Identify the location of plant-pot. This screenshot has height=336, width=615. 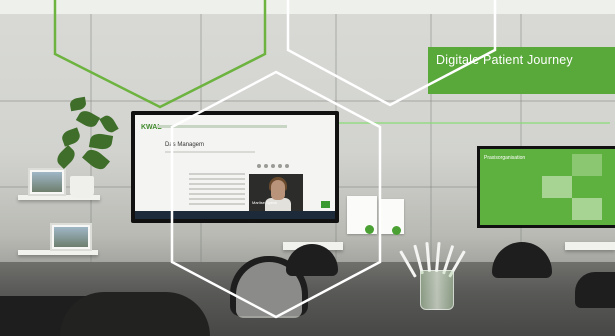
(82, 187).